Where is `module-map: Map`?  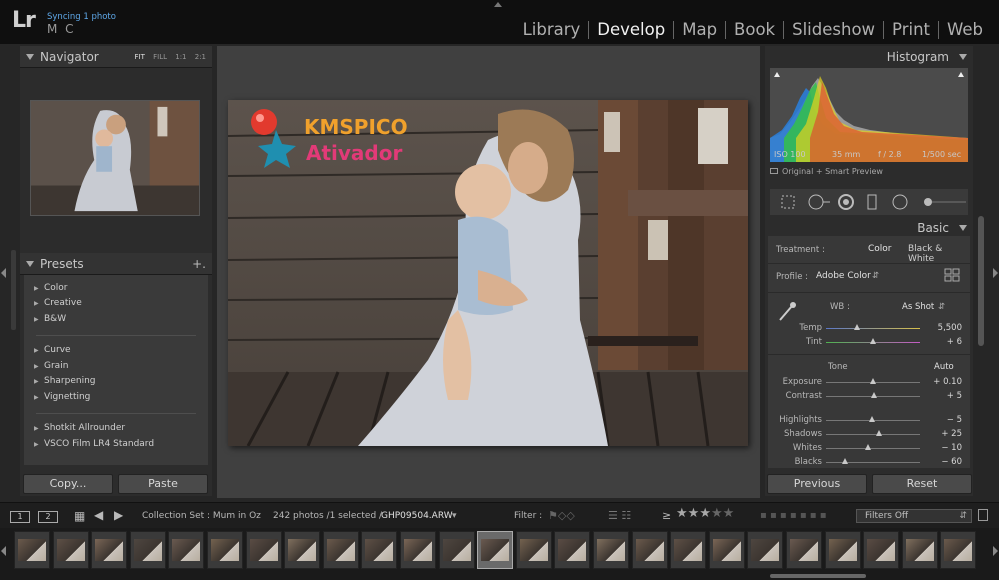
module-map: Map is located at coordinates (699, 29).